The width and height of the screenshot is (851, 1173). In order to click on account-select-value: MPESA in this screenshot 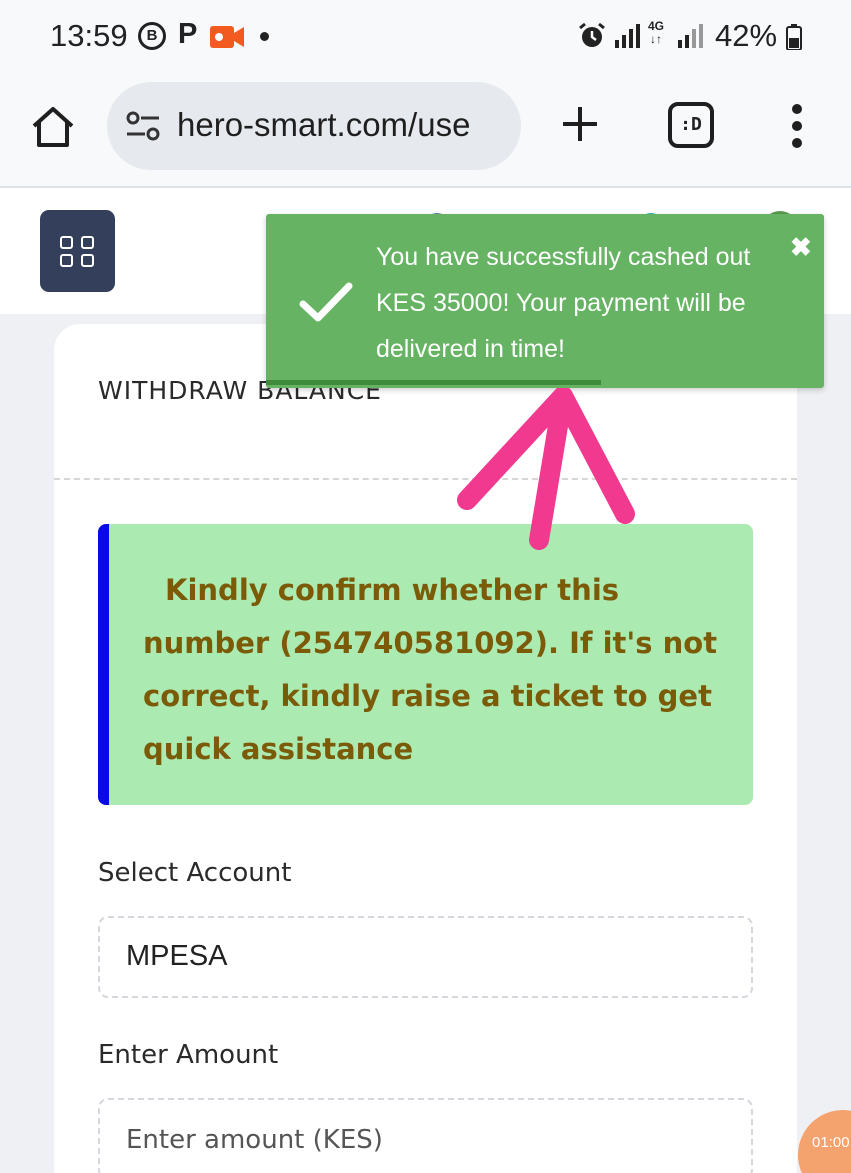, I will do `click(177, 956)`.